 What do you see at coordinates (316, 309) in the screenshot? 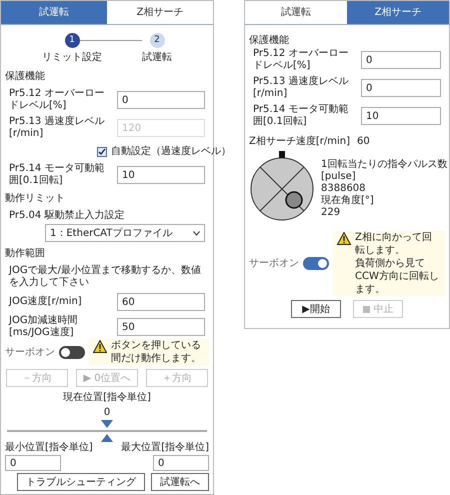
I see `start-button: ▶開始` at bounding box center [316, 309].